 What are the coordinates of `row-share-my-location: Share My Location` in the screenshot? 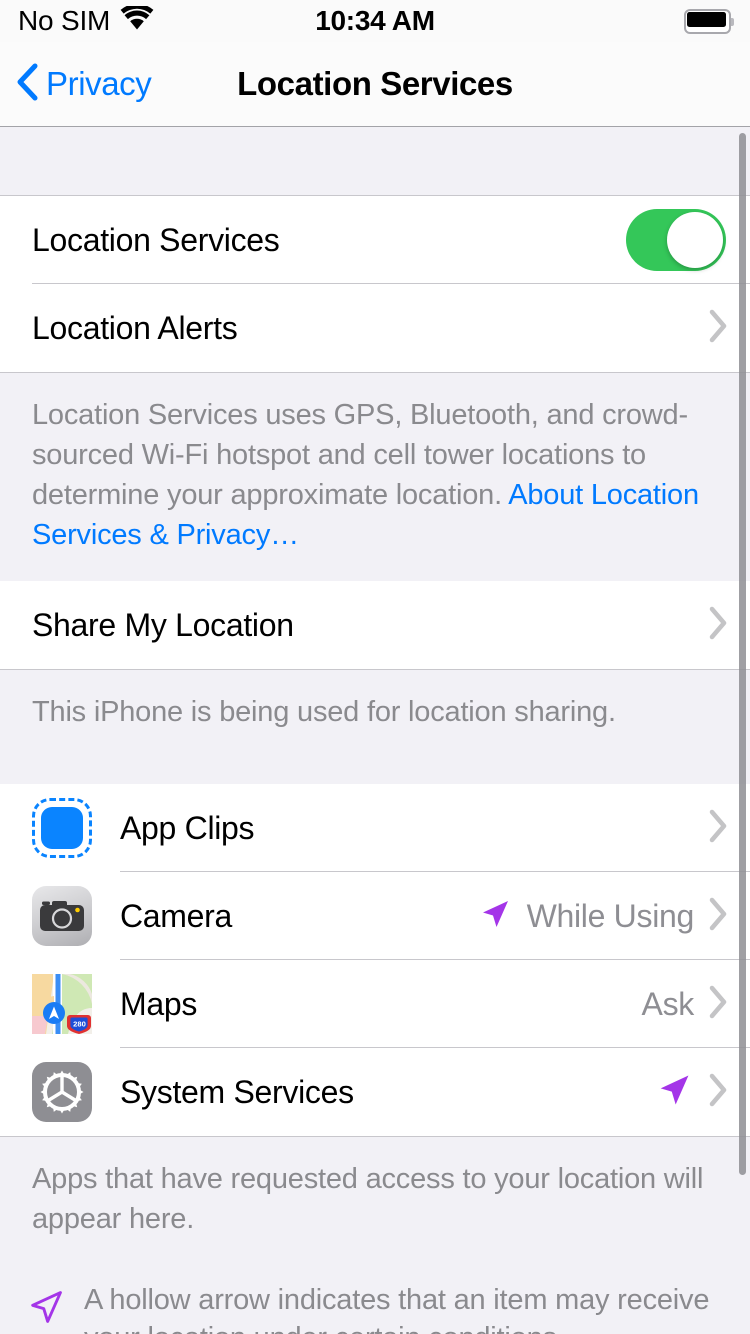 It's located at (375, 625).